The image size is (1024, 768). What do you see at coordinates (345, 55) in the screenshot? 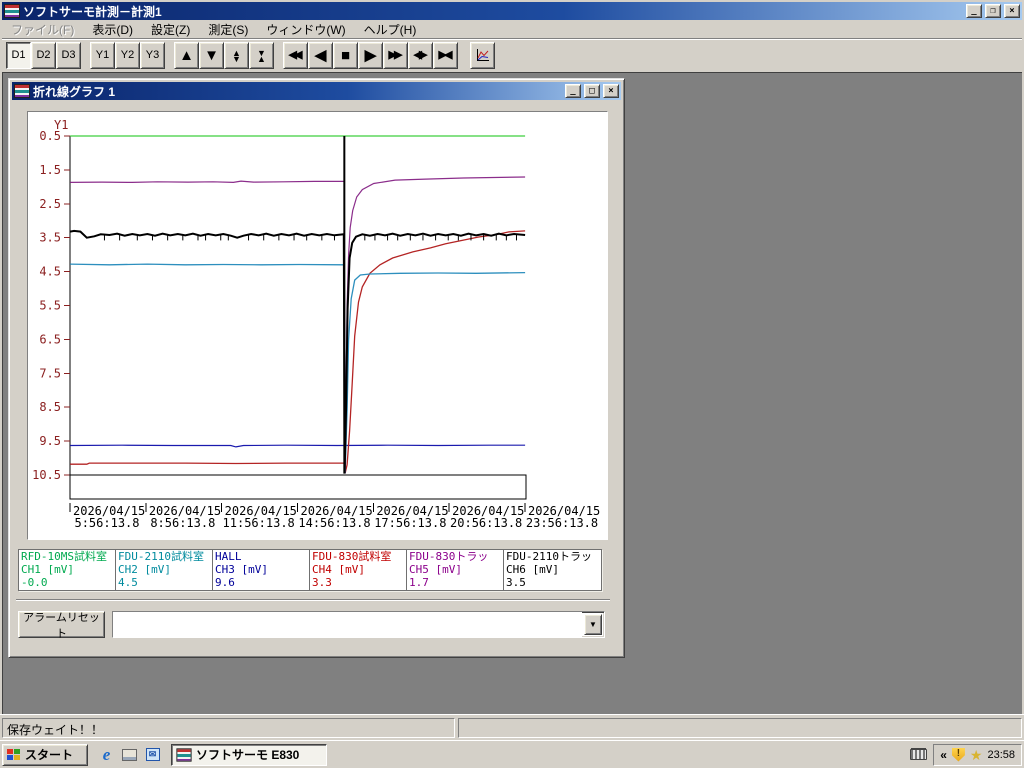
I see `stop-button: ■` at bounding box center [345, 55].